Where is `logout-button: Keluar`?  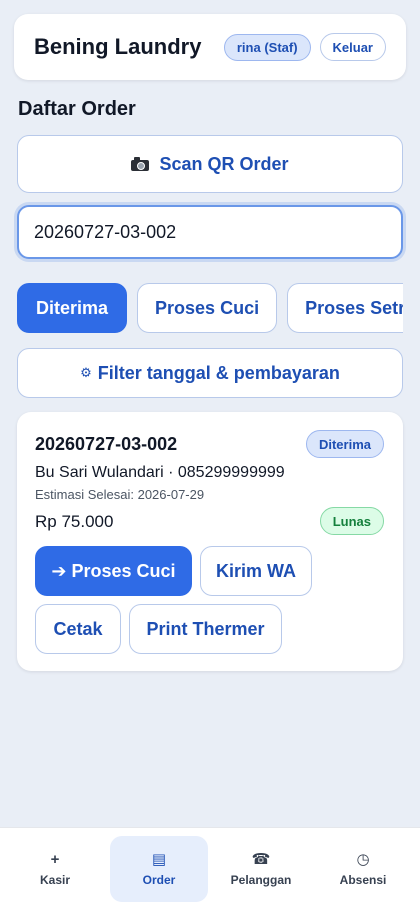
logout-button: Keluar is located at coordinates (352, 47).